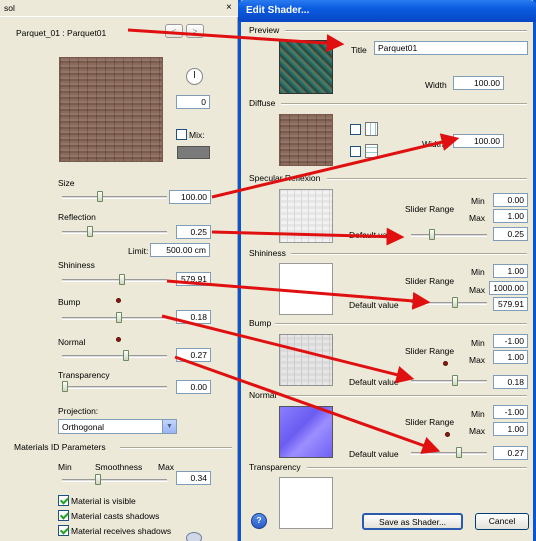 Image resolution: width=536 pixels, height=541 pixels. What do you see at coordinates (298, 294) in the screenshot?
I see `arrow-shininess` at bounding box center [298, 294].